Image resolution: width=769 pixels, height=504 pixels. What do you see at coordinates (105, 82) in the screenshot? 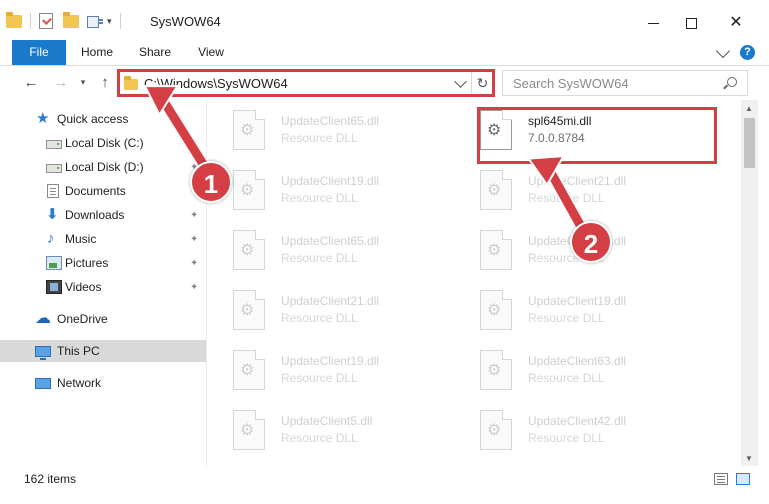
I see `up-icon: ↑` at bounding box center [105, 82].